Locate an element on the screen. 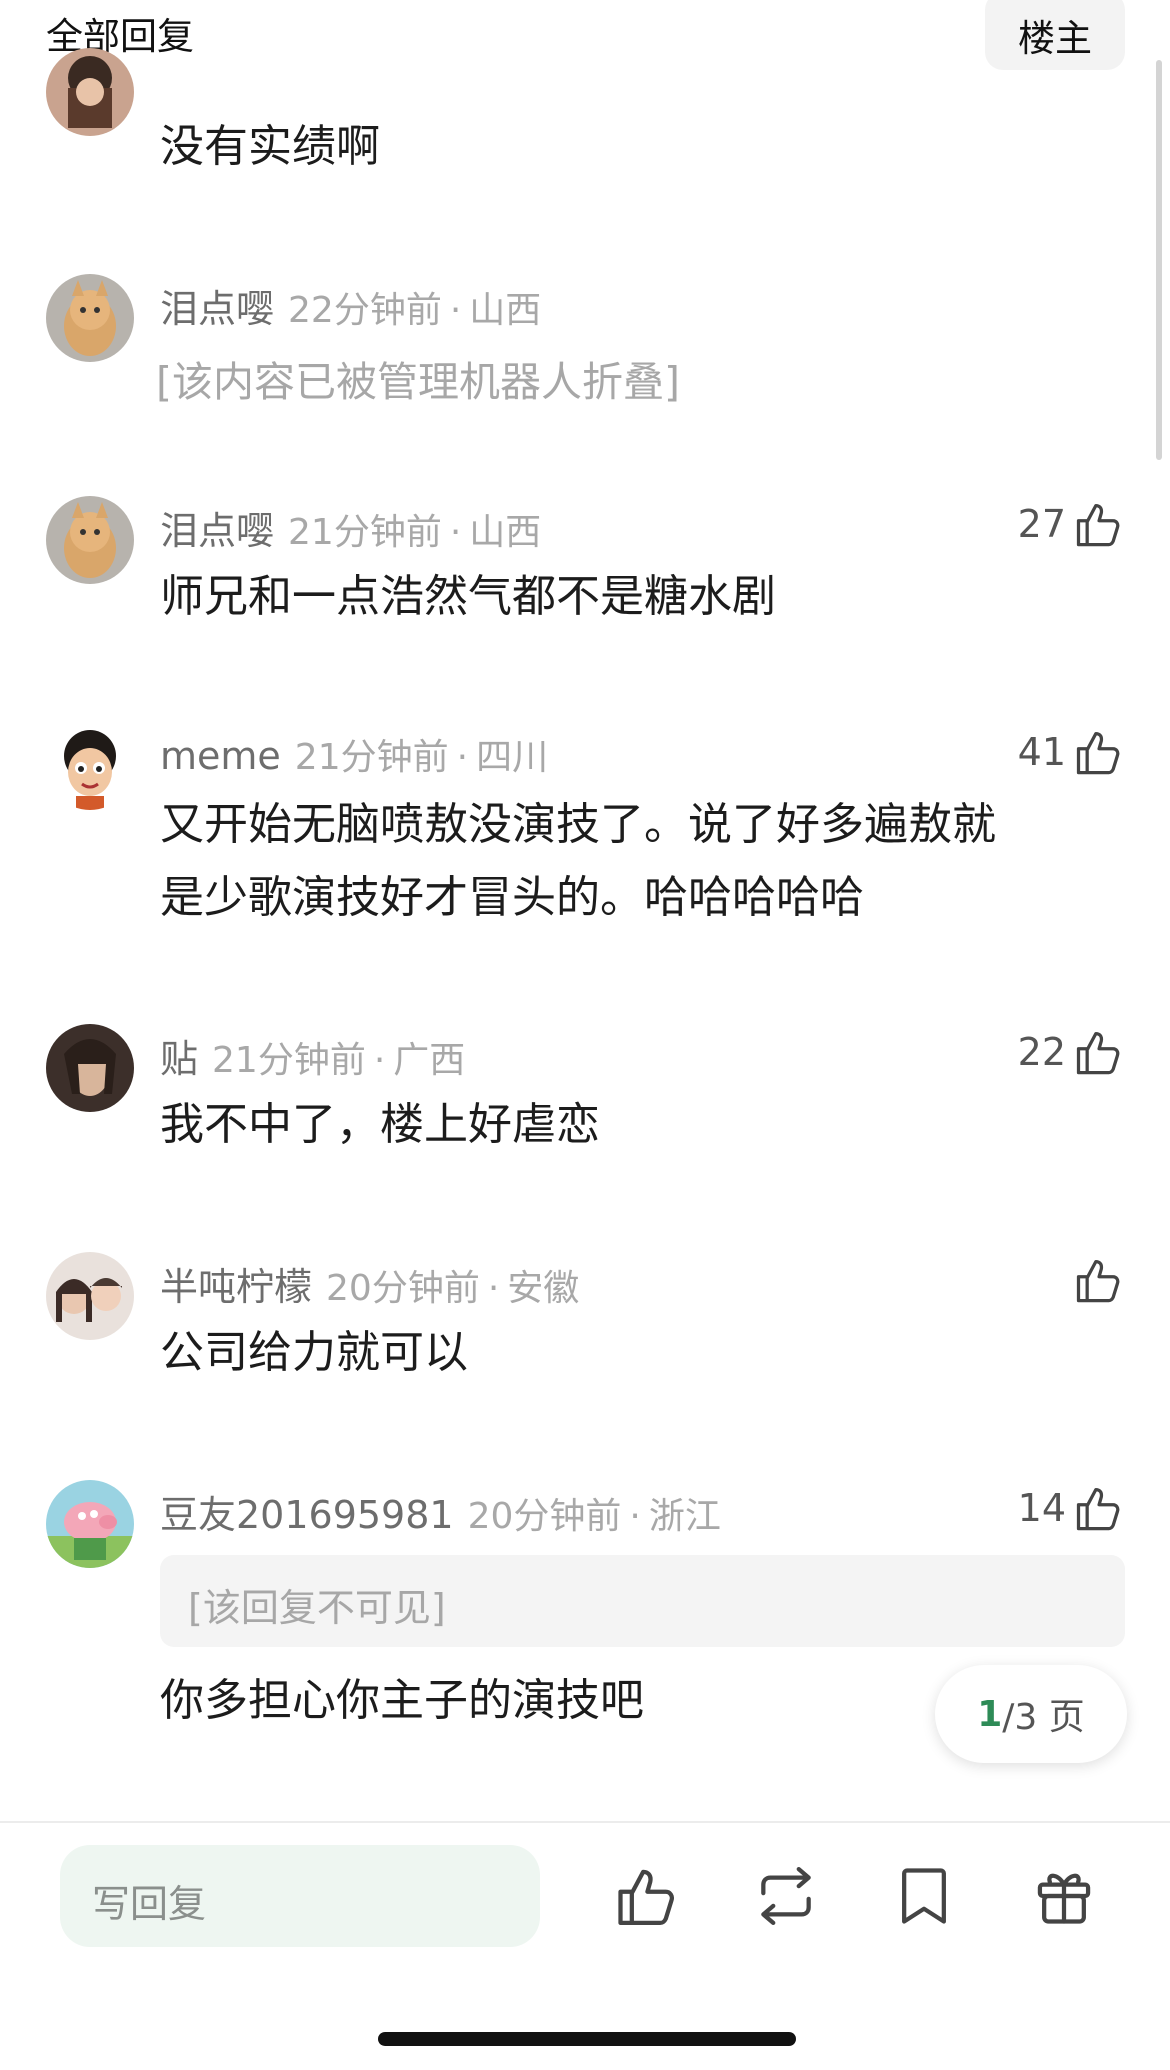 This screenshot has width=1170, height=2070. comment-meta: 泪点嘤 22分钟前 · 山西 is located at coordinates (350, 305).